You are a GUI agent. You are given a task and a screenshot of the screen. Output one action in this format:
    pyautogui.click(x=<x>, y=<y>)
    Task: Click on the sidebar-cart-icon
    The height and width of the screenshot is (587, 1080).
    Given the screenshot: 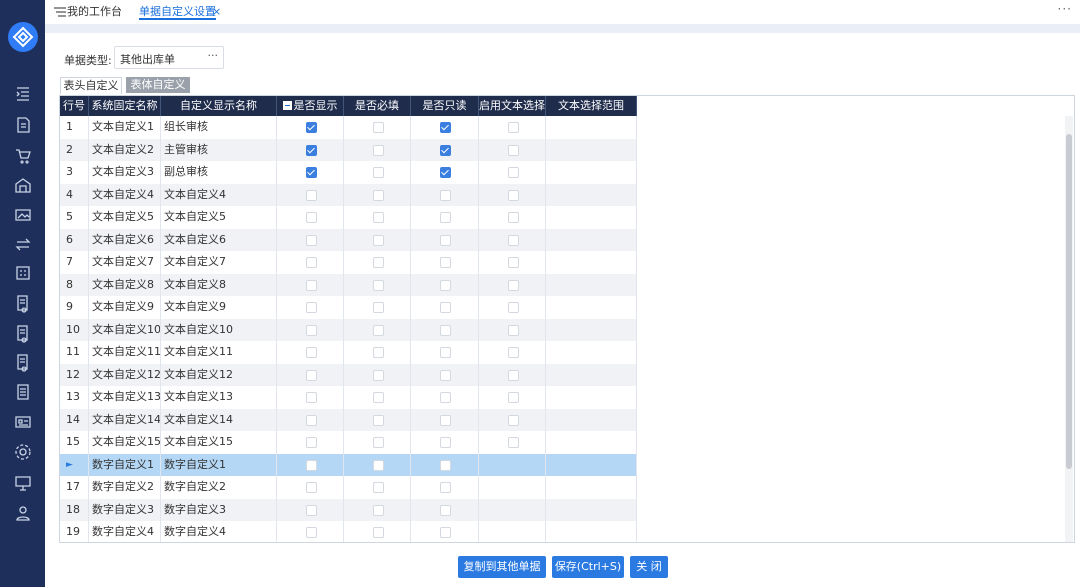 What is the action you would take?
    pyautogui.click(x=23, y=155)
    